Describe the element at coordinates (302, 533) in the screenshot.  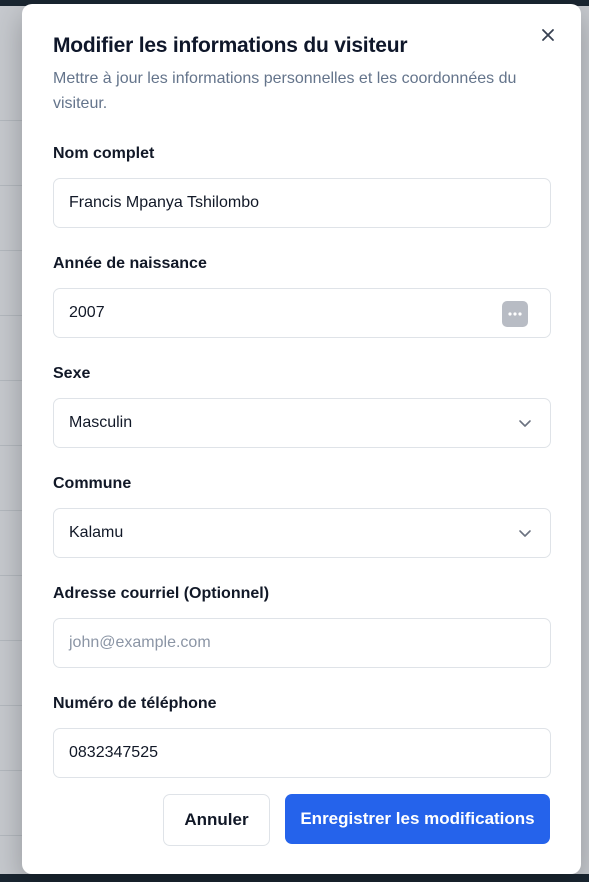
I see `commune-select: Kalamu` at that location.